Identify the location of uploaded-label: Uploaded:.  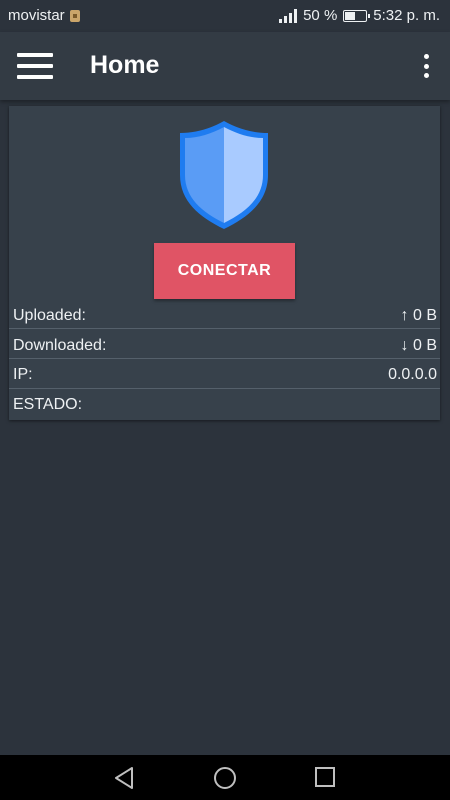
(49, 315).